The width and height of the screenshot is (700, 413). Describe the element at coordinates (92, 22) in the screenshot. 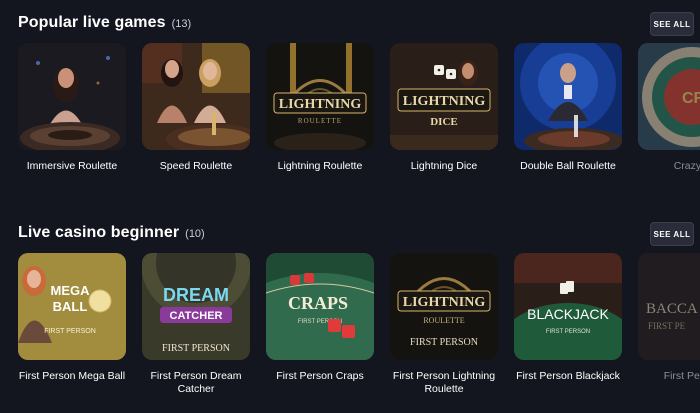

I see `section-title: Popular live games` at that location.